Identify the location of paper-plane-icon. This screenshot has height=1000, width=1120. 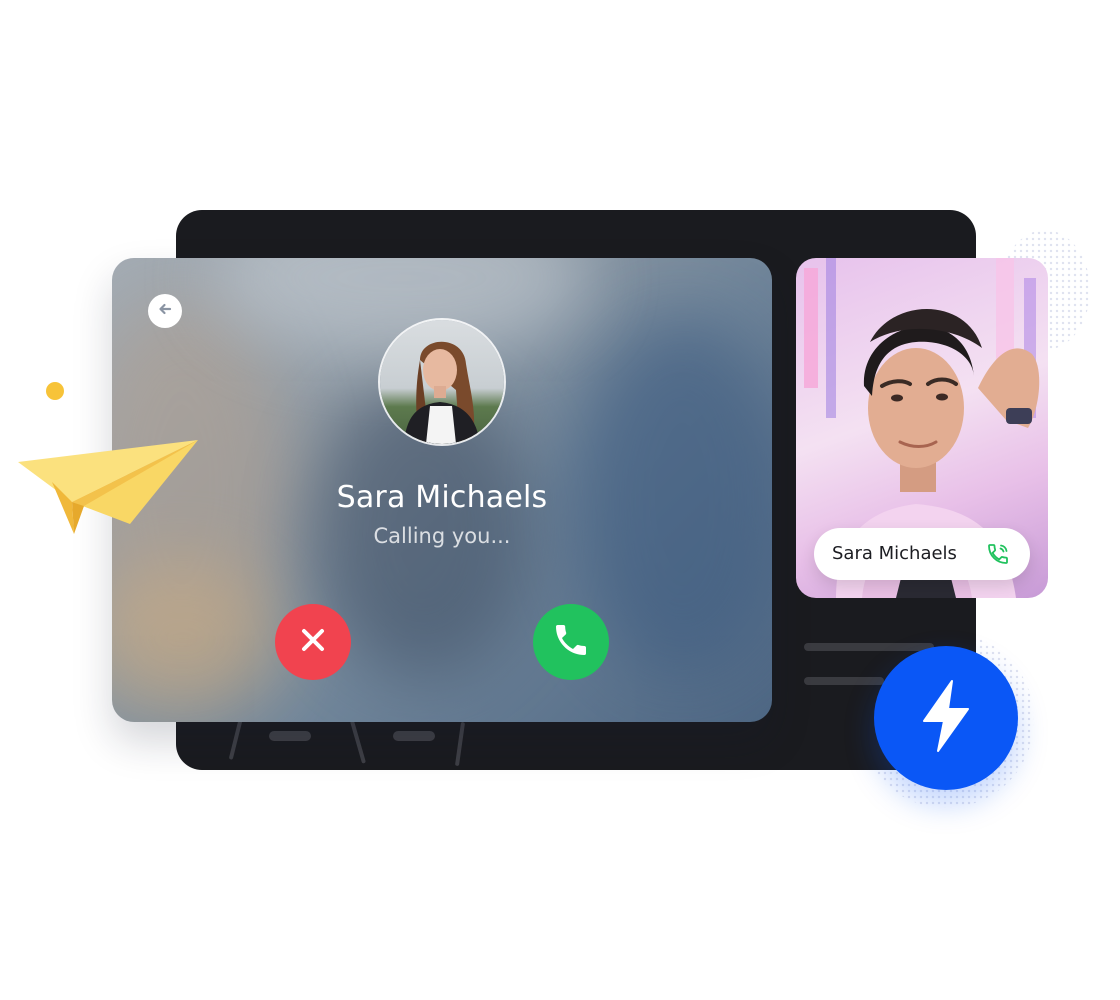
(108, 487).